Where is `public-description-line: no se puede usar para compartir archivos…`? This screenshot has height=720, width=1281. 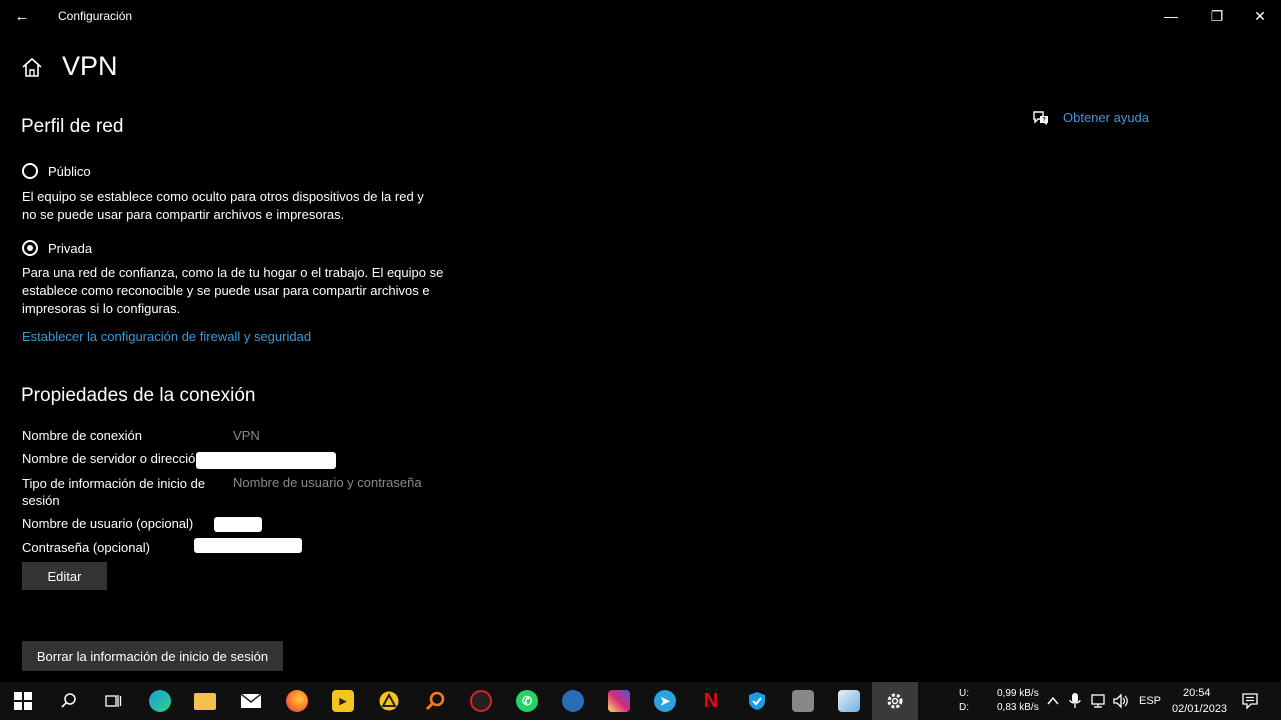 public-description-line: no se puede usar para compartir archivos… is located at coordinates (183, 214).